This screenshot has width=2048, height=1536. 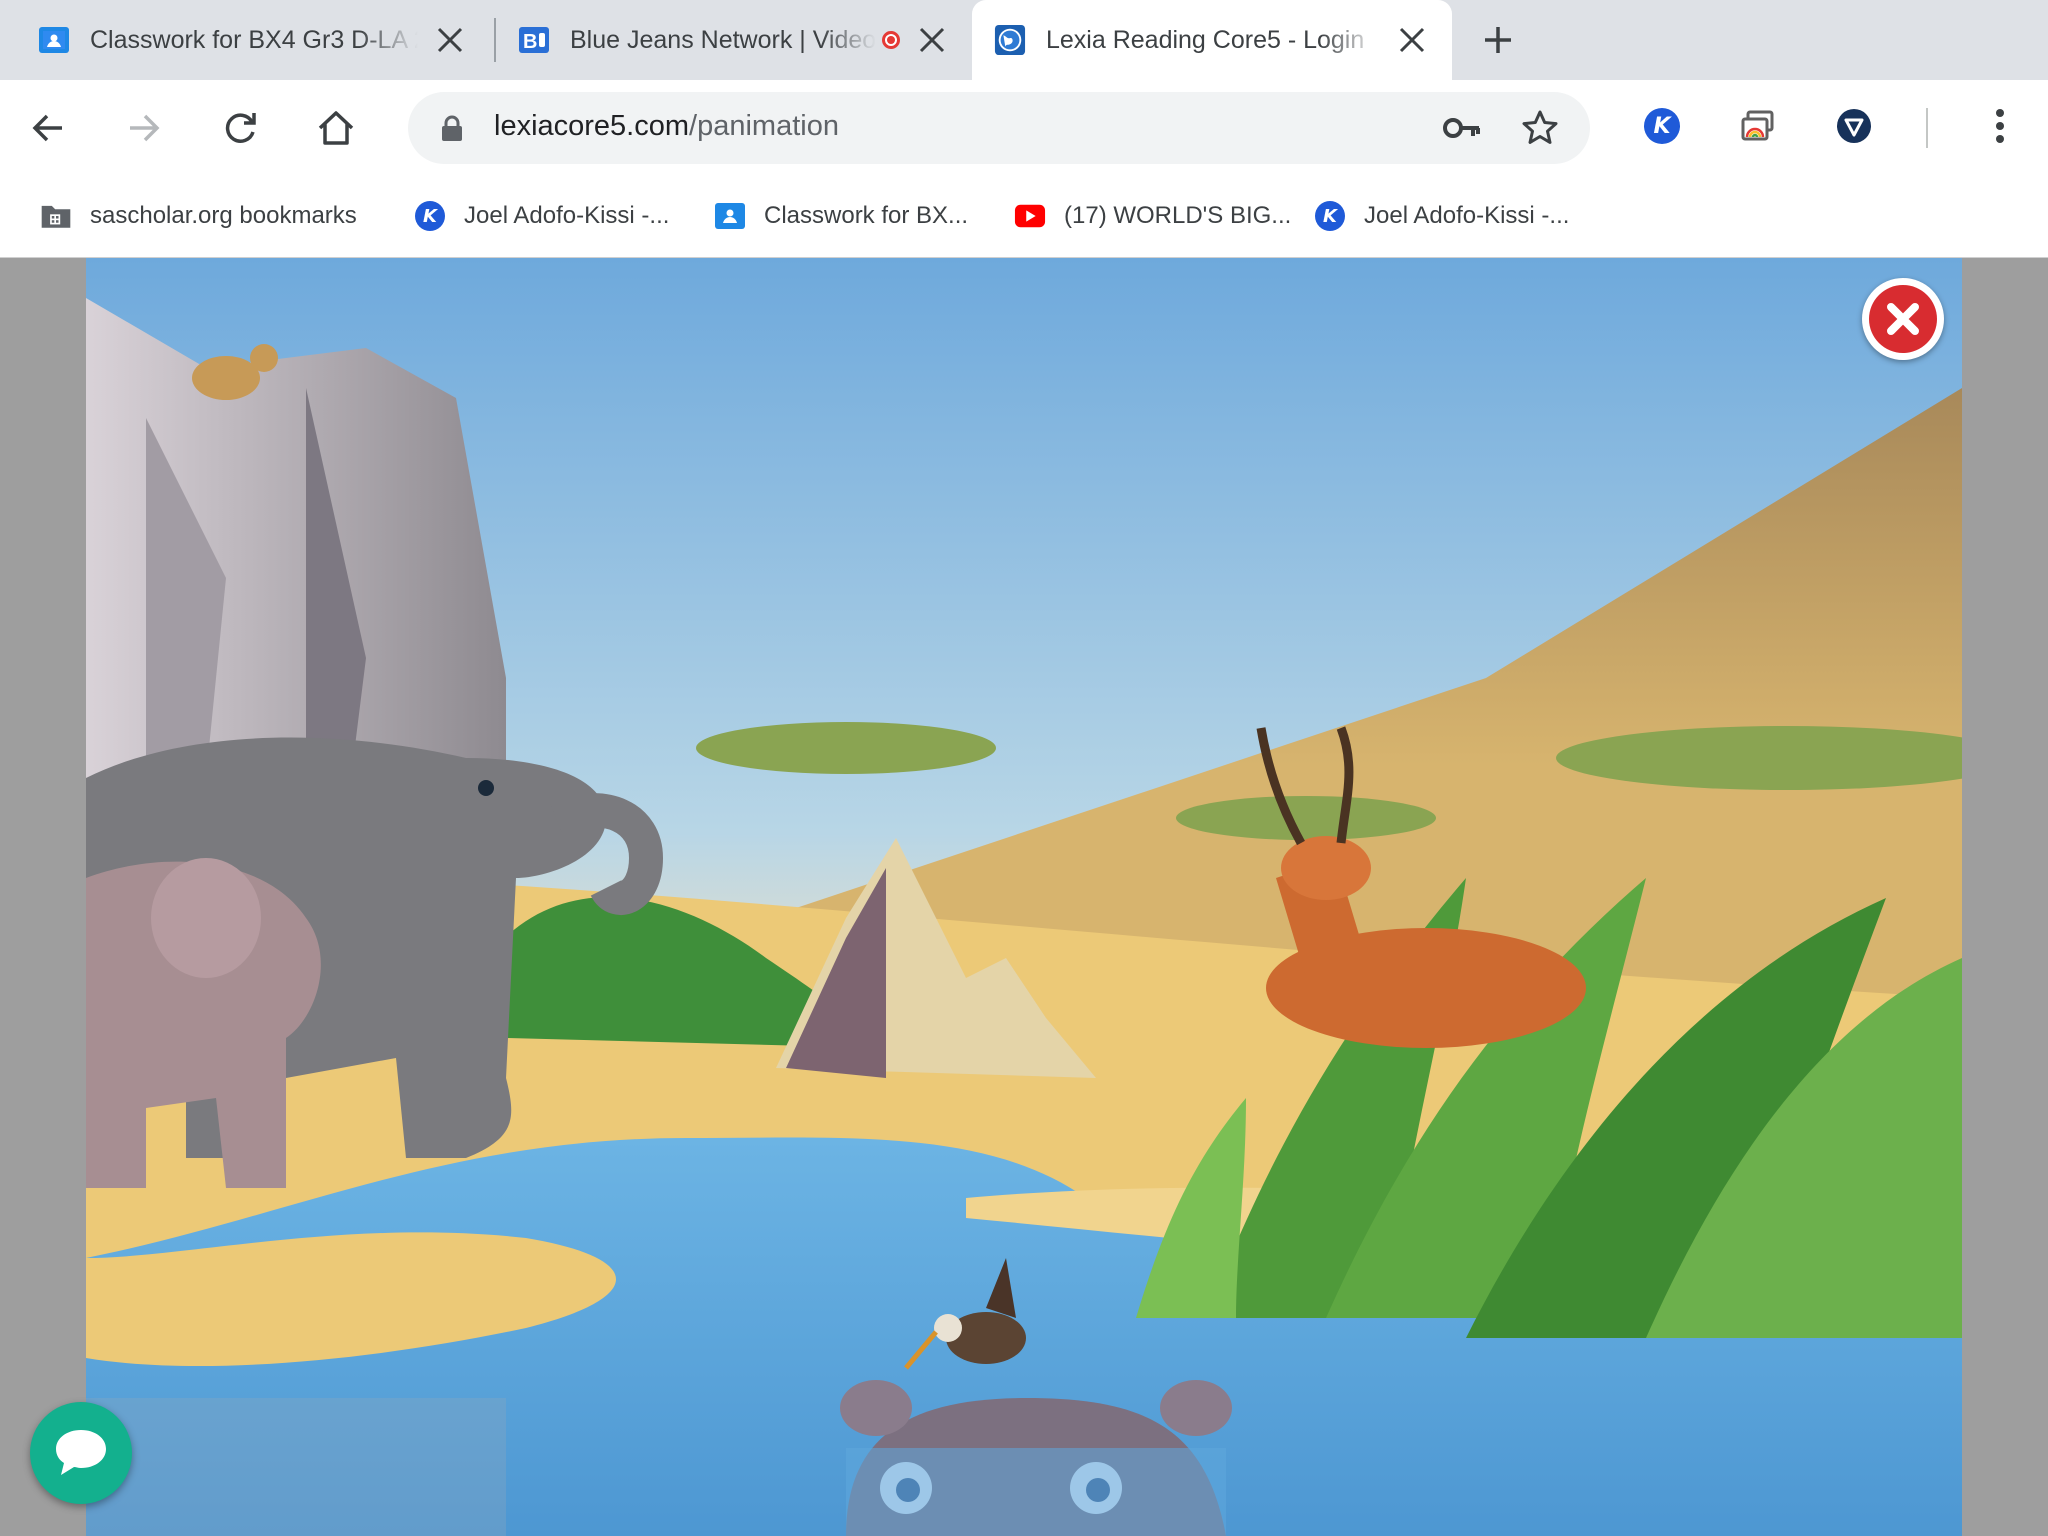 I want to click on url-path: /panimation, so click(x=764, y=126).